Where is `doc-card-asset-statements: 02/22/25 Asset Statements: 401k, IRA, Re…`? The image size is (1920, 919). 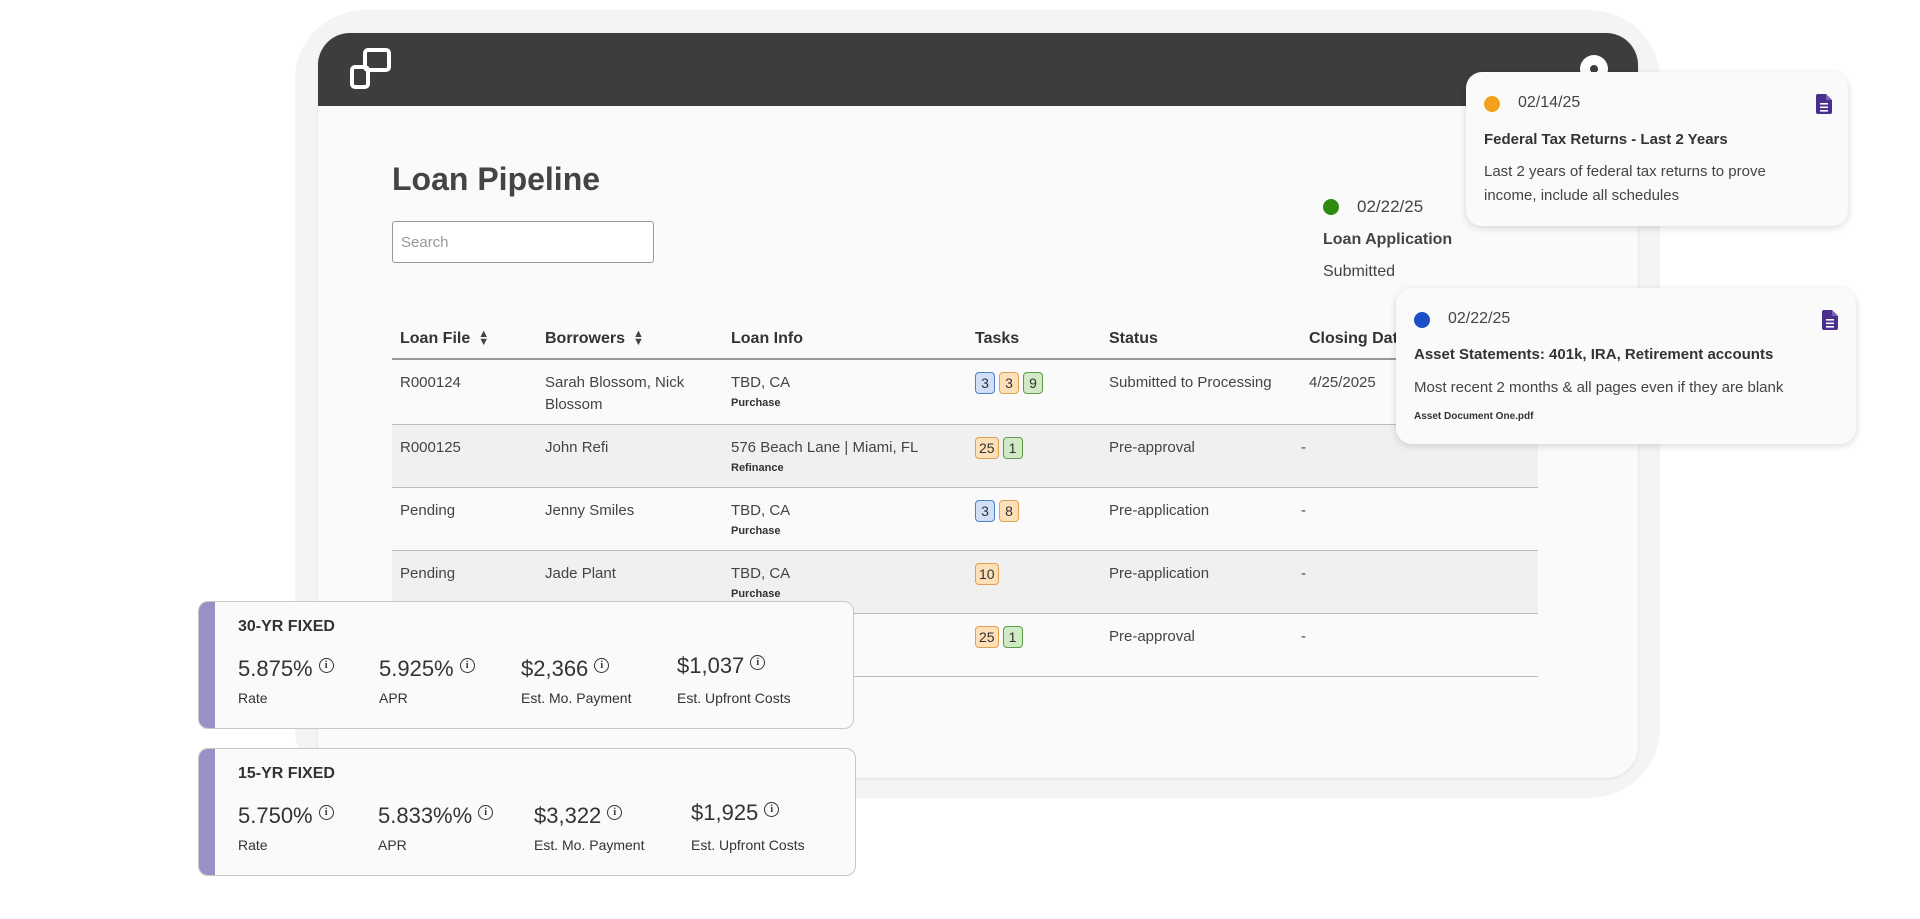
doc-card-asset-statements: 02/22/25 Asset Statements: 401k, IRA, Re… is located at coordinates (1626, 366).